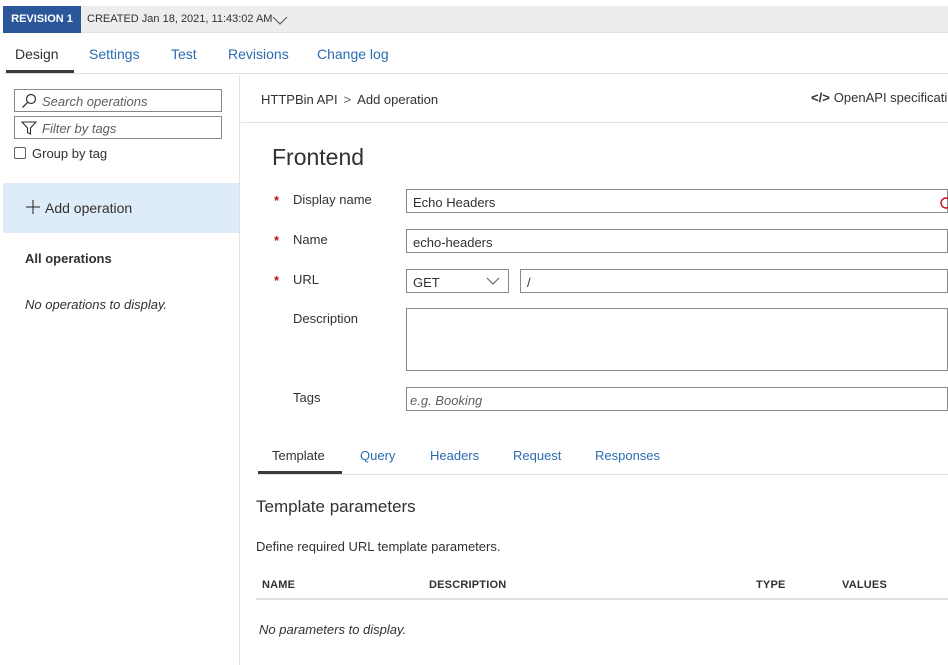  I want to click on empty-parameters-message: No parameters to display., so click(333, 629).